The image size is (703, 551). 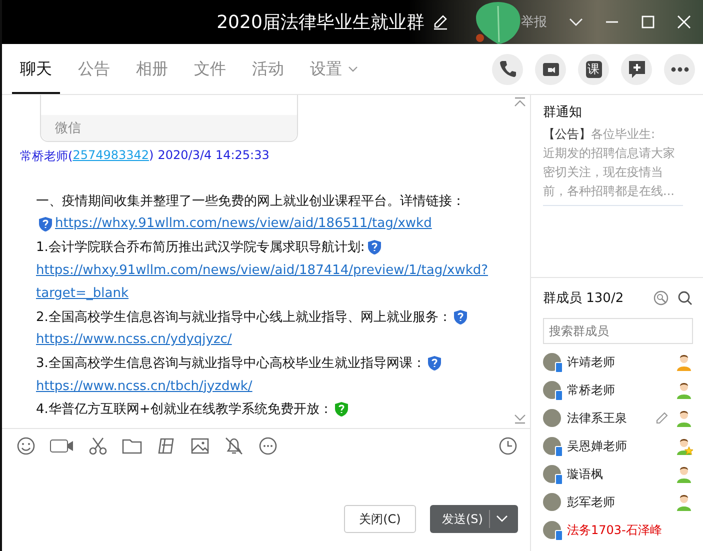 What do you see at coordinates (111, 156) in the screenshot?
I see `sender-id-link: 2574983342` at bounding box center [111, 156].